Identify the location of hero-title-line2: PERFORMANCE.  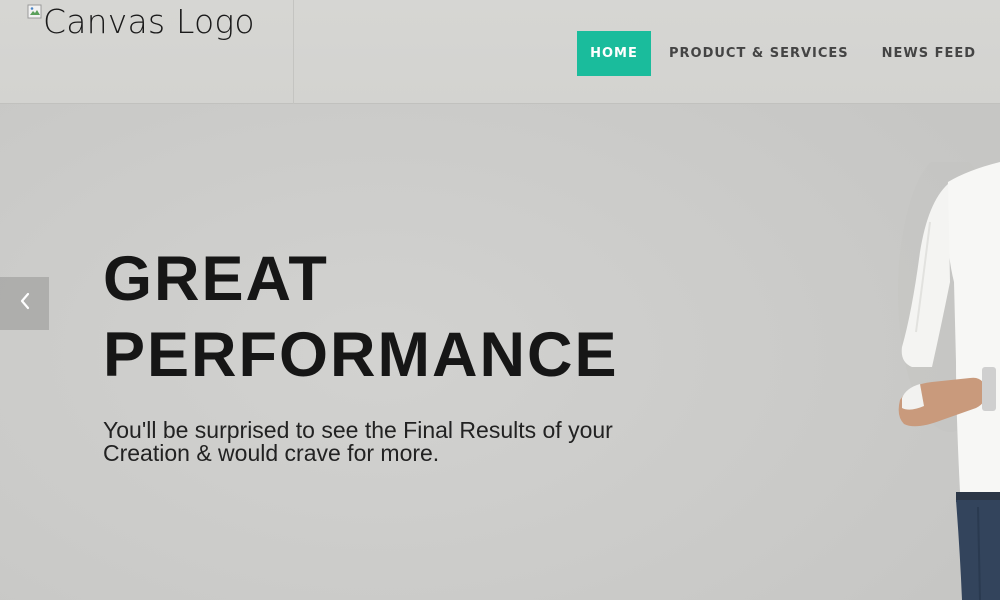
(361, 355).